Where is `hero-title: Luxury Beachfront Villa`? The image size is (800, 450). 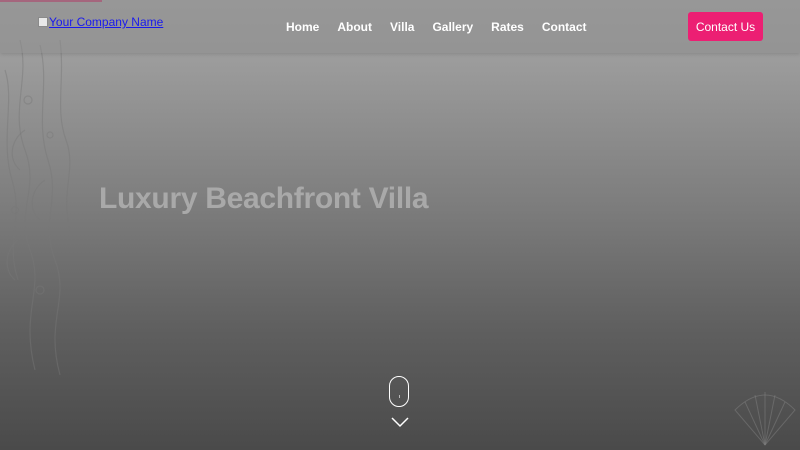 hero-title: Luxury Beachfront Villa is located at coordinates (264, 198).